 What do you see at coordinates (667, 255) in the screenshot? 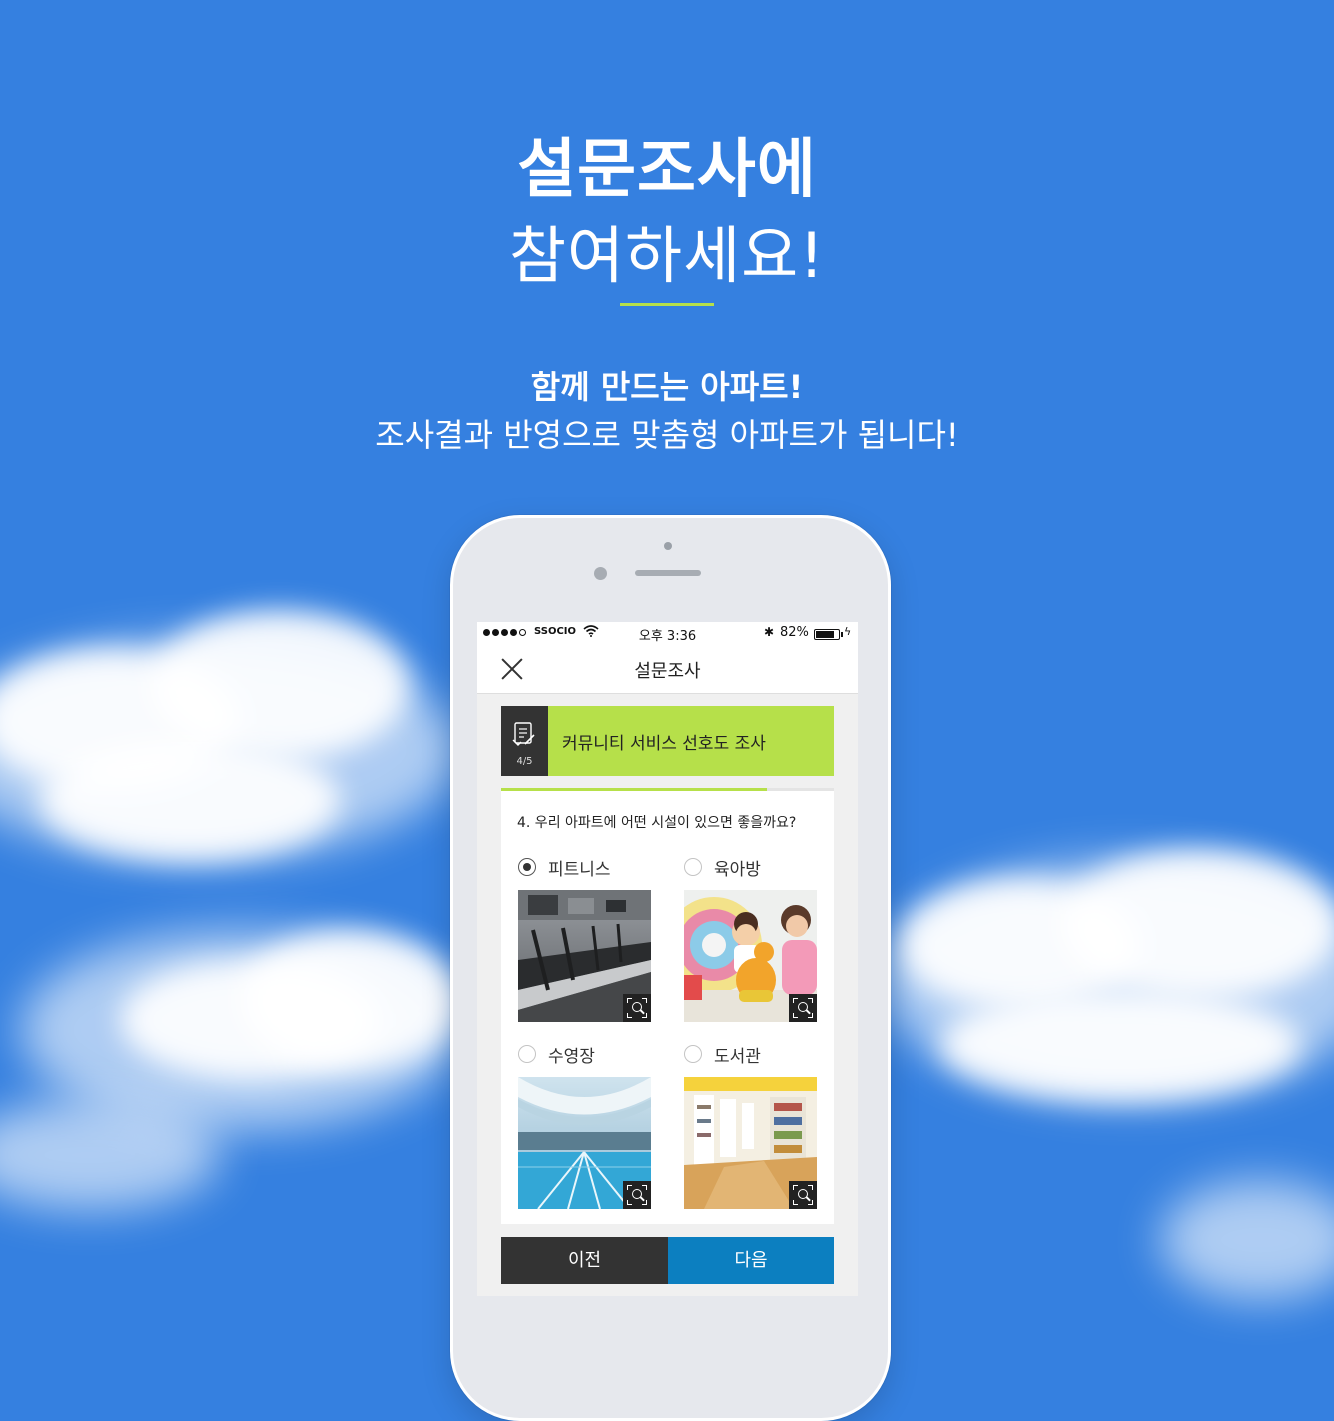
I see `hero-title-line2: 참여하세요!` at bounding box center [667, 255].